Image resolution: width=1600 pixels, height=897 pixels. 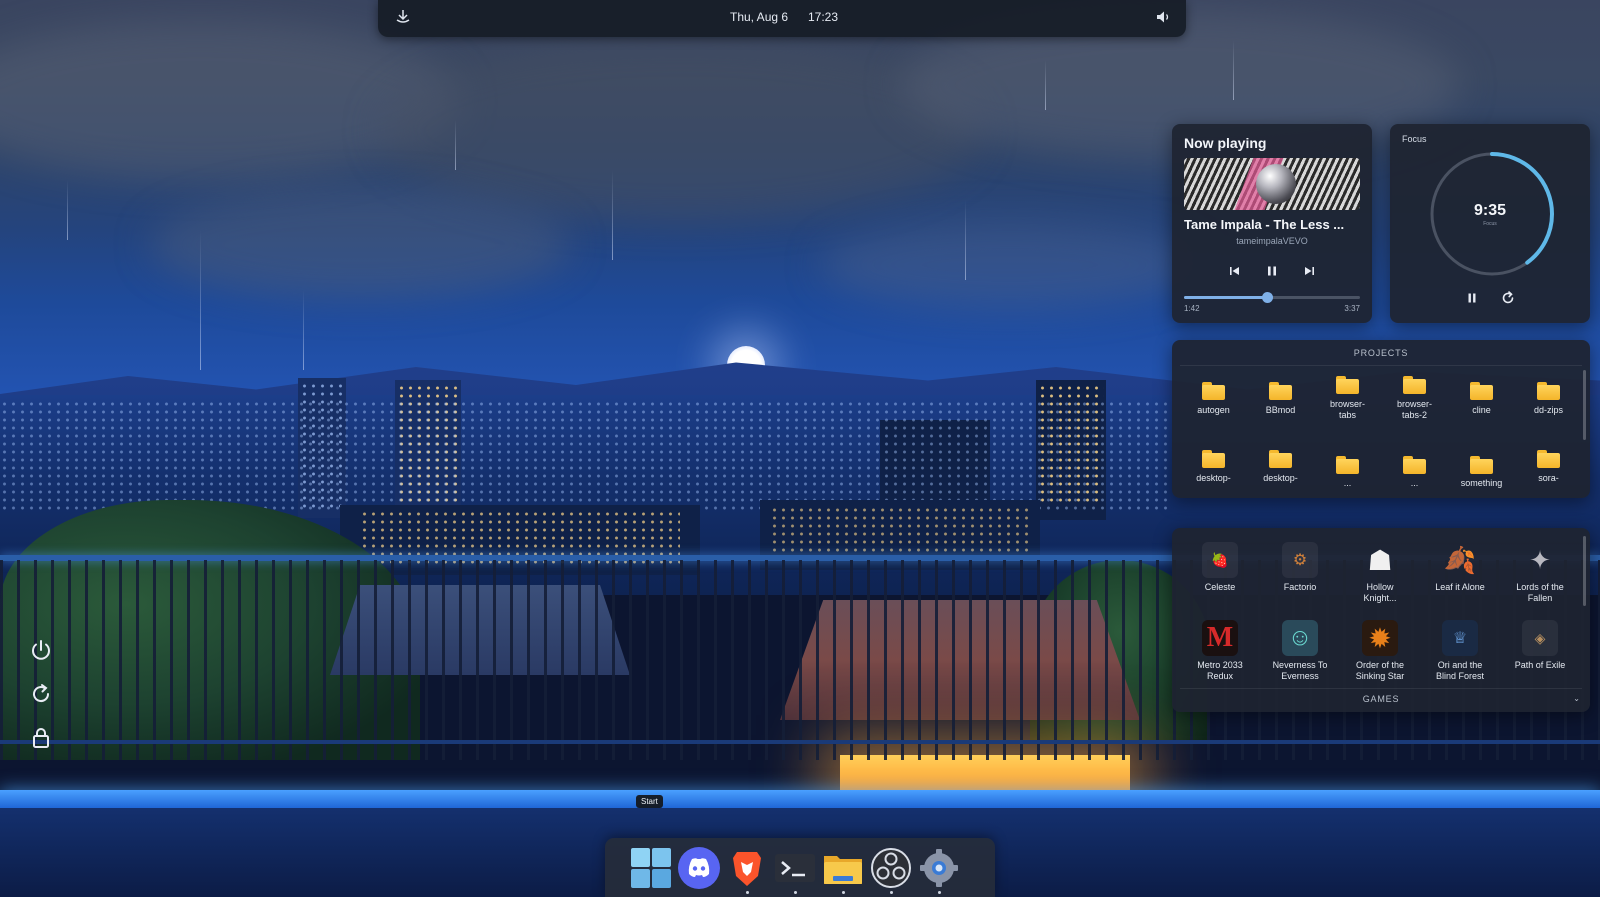 What do you see at coordinates (1192, 308) in the screenshot?
I see `elapsed-time: 1:42` at bounding box center [1192, 308].